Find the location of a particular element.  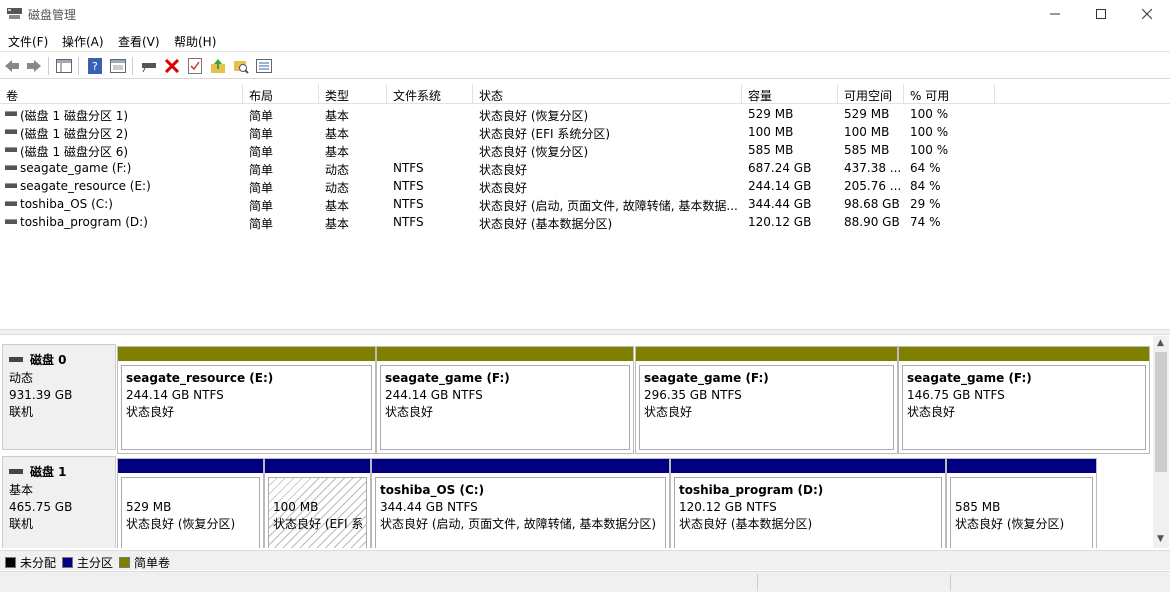

disk-0-size: 931.39 GB is located at coordinates (41, 395).